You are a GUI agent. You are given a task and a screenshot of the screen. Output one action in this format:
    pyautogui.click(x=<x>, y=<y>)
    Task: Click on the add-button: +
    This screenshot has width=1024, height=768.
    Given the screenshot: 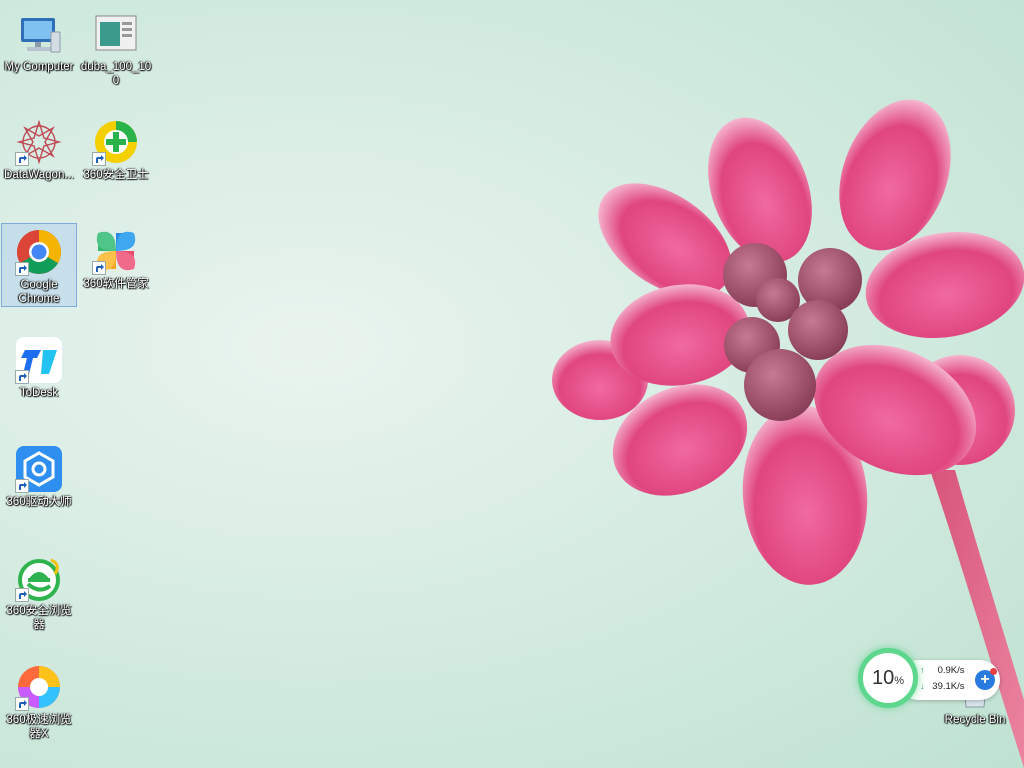 What is the action you would take?
    pyautogui.click(x=986, y=679)
    